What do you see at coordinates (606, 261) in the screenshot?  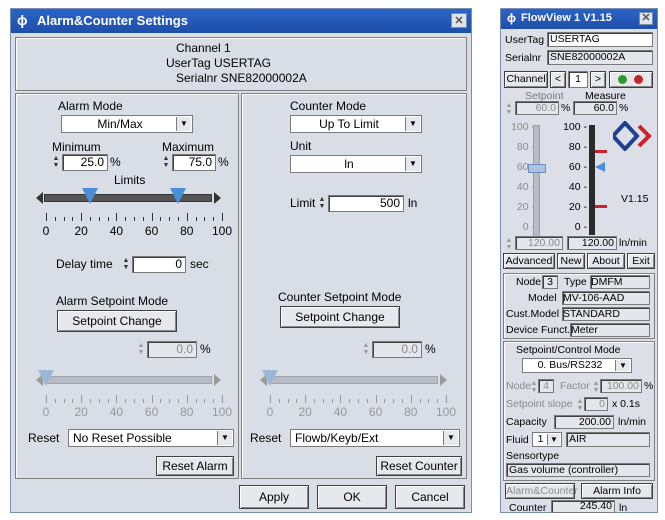 I see `about-button: About` at bounding box center [606, 261].